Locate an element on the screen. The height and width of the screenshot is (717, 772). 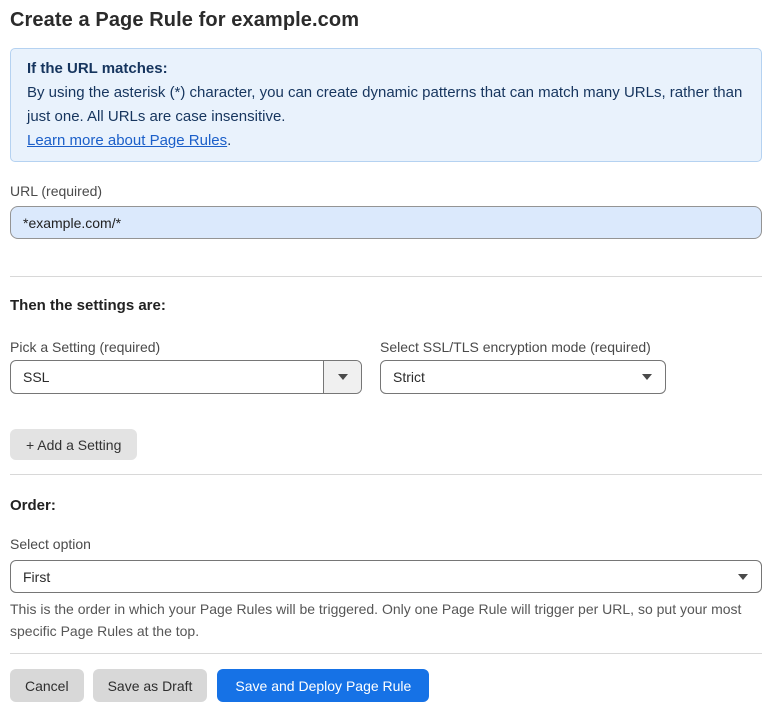
settings-heading: Then the settings are: is located at coordinates (88, 305).